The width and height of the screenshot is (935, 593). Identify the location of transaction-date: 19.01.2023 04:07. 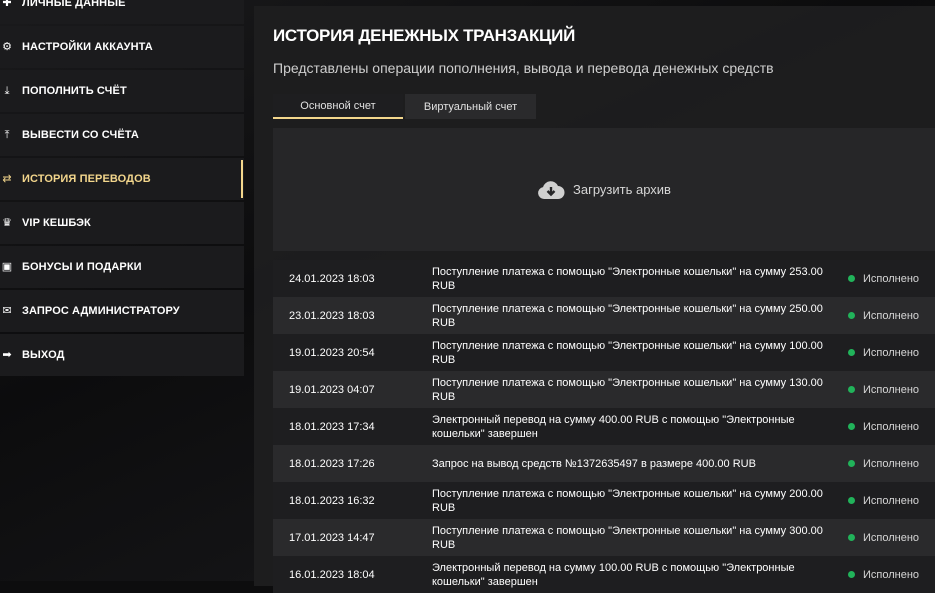
(332, 389).